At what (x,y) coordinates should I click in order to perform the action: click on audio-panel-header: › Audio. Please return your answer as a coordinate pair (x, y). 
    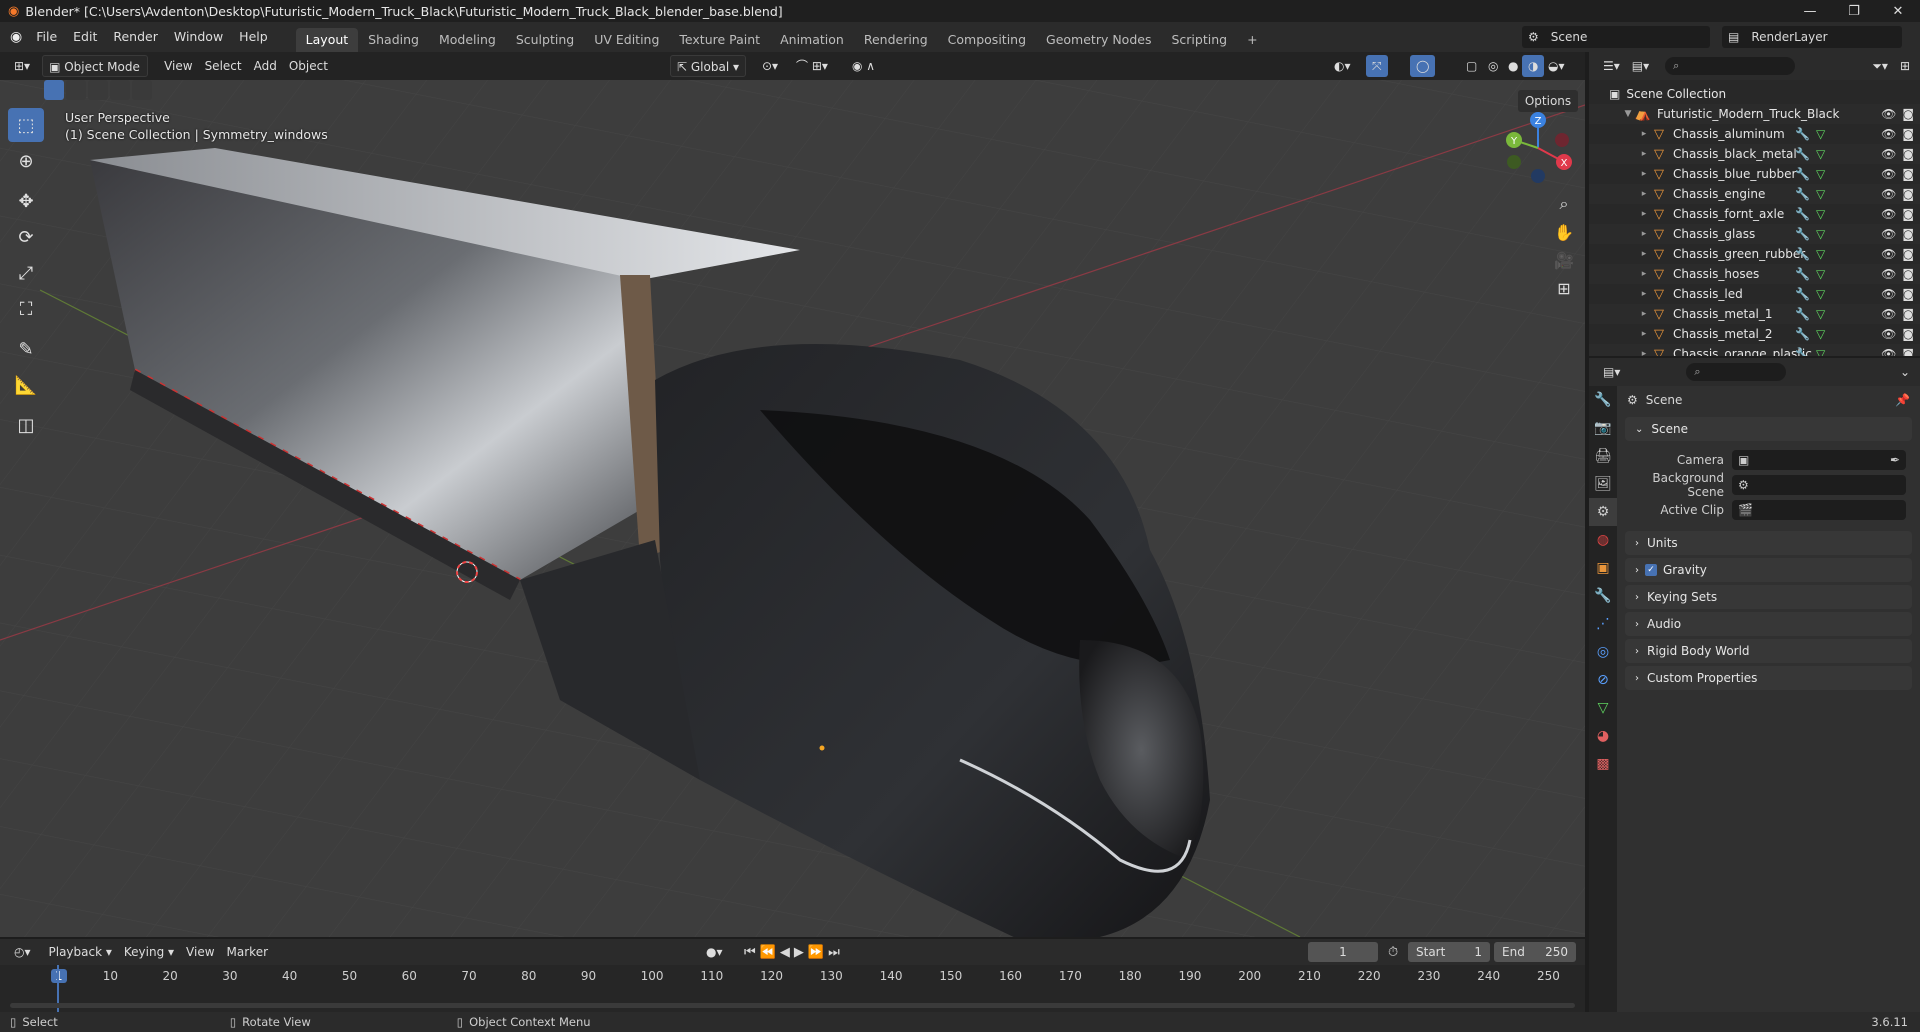
    Looking at the image, I should click on (1768, 624).